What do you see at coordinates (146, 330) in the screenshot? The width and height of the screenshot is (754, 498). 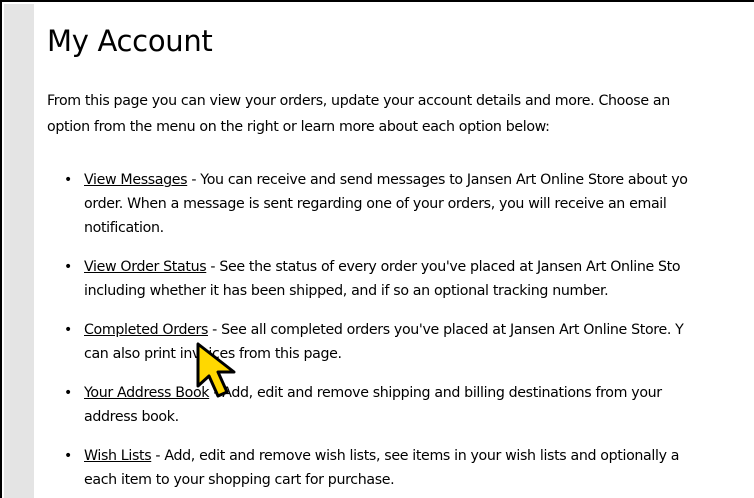 I see `completed-orders-link: Completed Orders` at bounding box center [146, 330].